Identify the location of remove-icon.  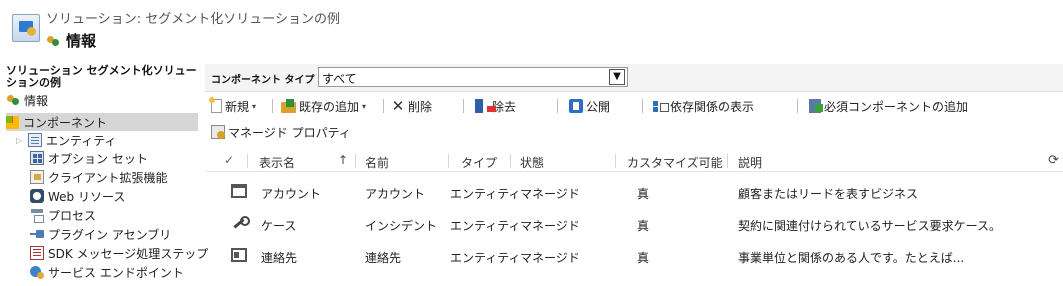
(485, 106).